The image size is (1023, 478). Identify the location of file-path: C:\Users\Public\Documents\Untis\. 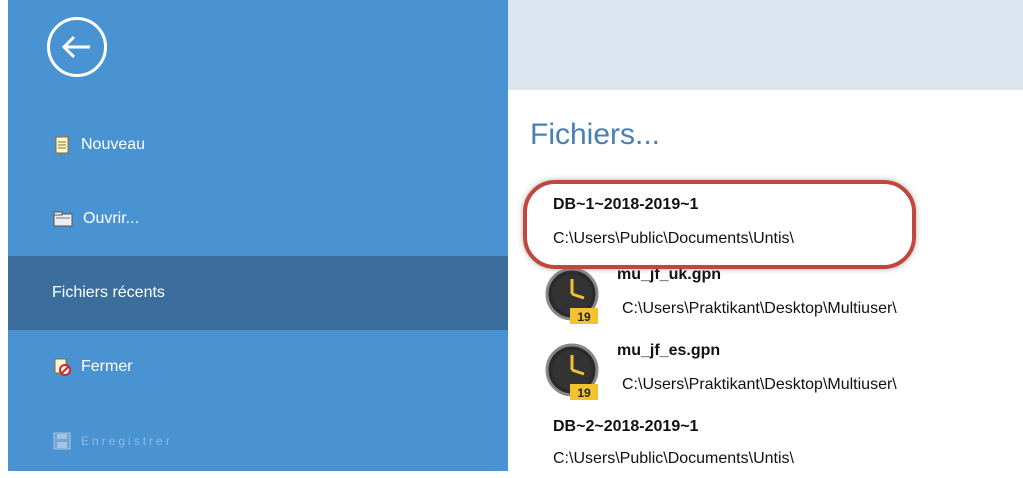
(673, 458).